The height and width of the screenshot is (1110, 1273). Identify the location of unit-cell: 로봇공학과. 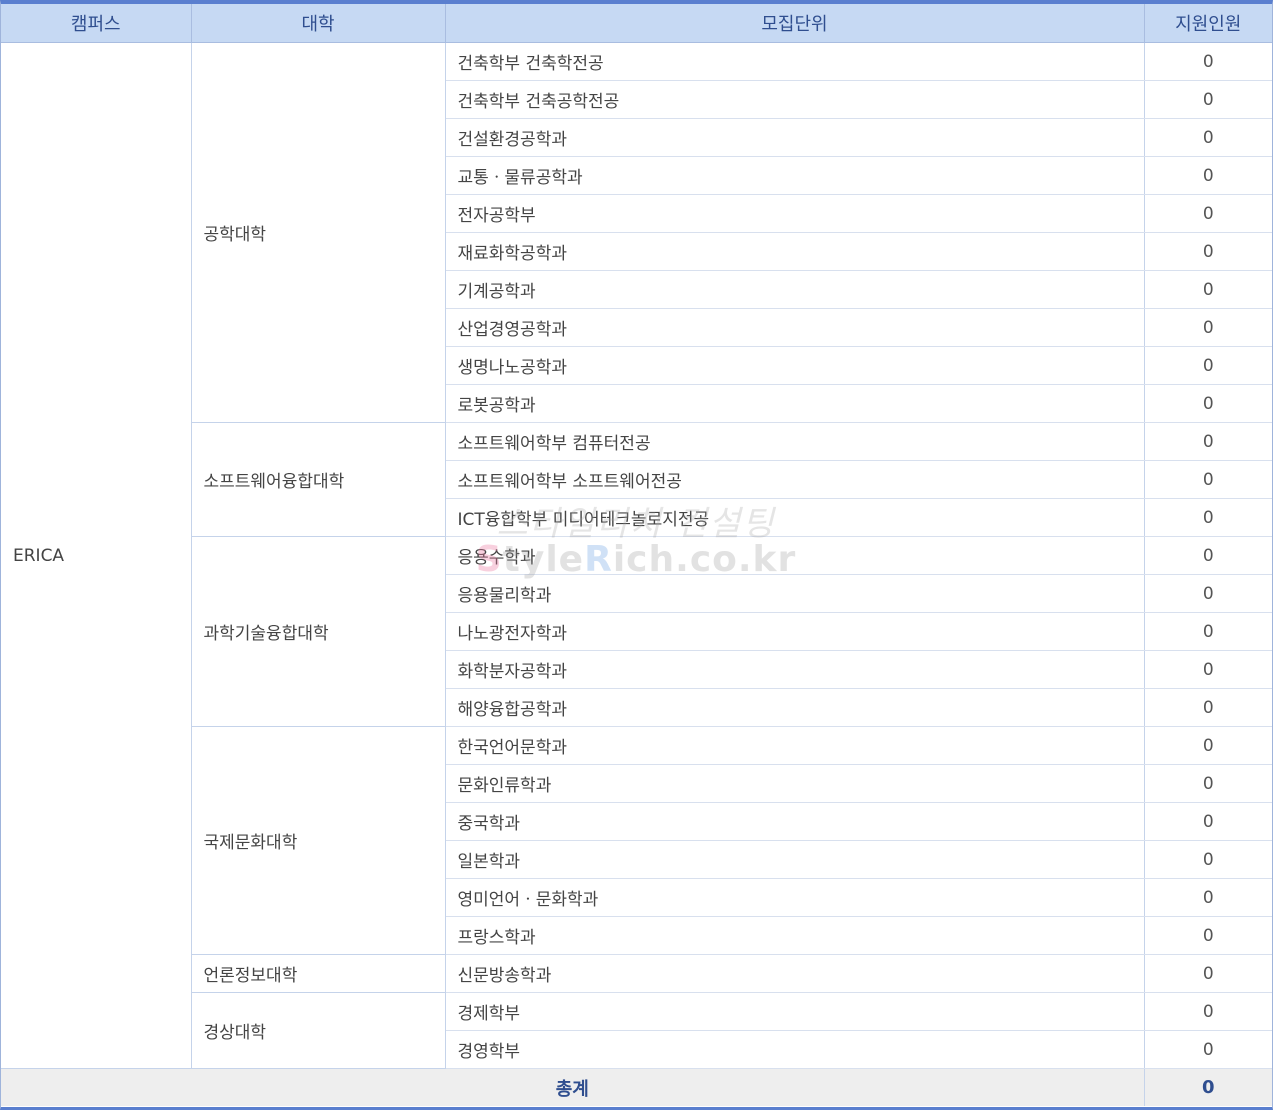
(795, 403).